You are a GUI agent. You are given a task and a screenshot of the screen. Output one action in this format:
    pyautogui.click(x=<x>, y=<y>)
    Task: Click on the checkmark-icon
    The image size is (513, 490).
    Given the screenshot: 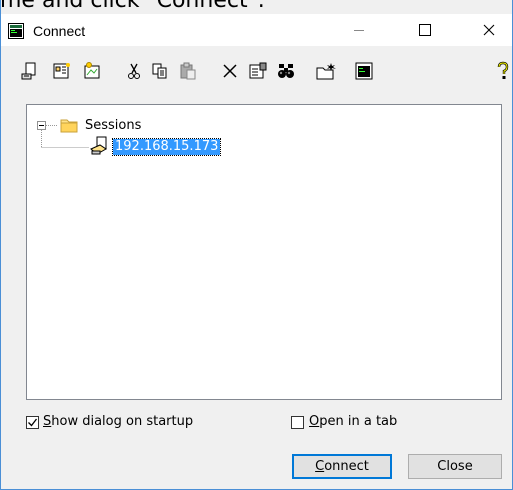 What is the action you would take?
    pyautogui.click(x=33, y=422)
    